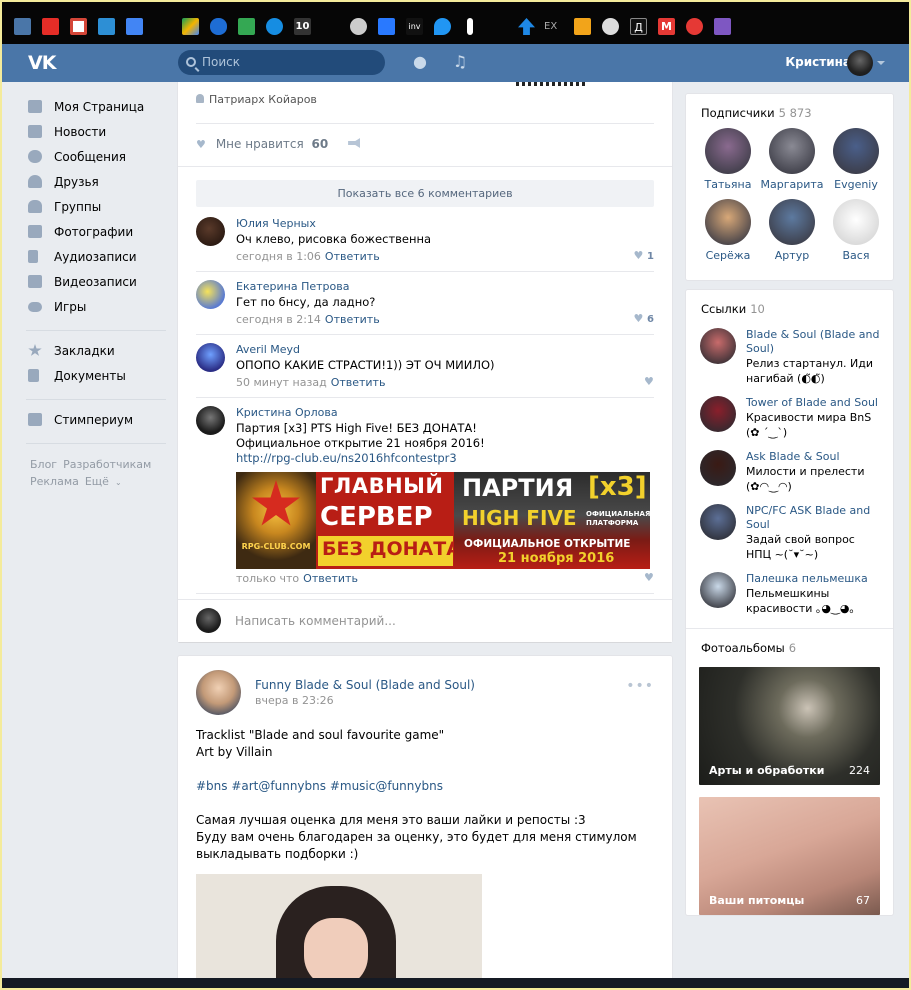 Image resolution: width=911 pixels, height=990 pixels. Describe the element at coordinates (107, 464) in the screenshot. I see `footer-link-developers: Разработчикам` at that location.